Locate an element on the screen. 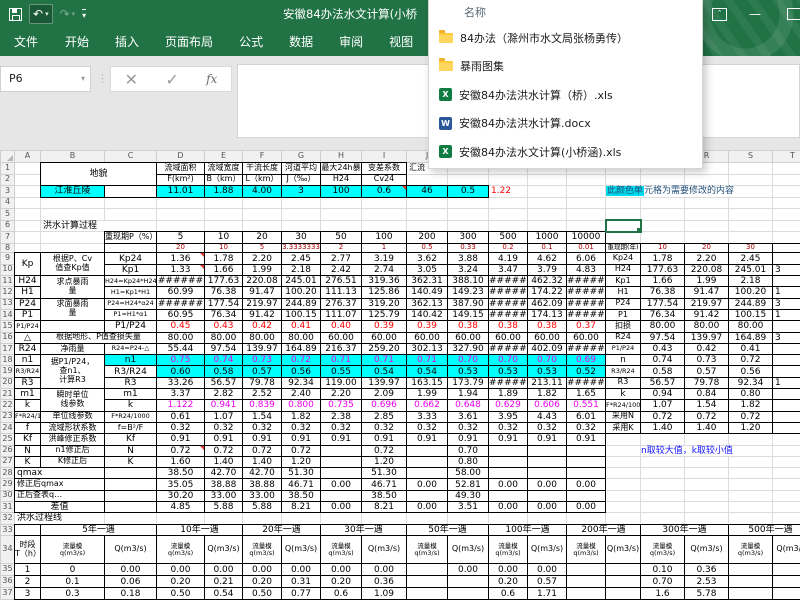  cell-M2 is located at coordinates (547, 179).